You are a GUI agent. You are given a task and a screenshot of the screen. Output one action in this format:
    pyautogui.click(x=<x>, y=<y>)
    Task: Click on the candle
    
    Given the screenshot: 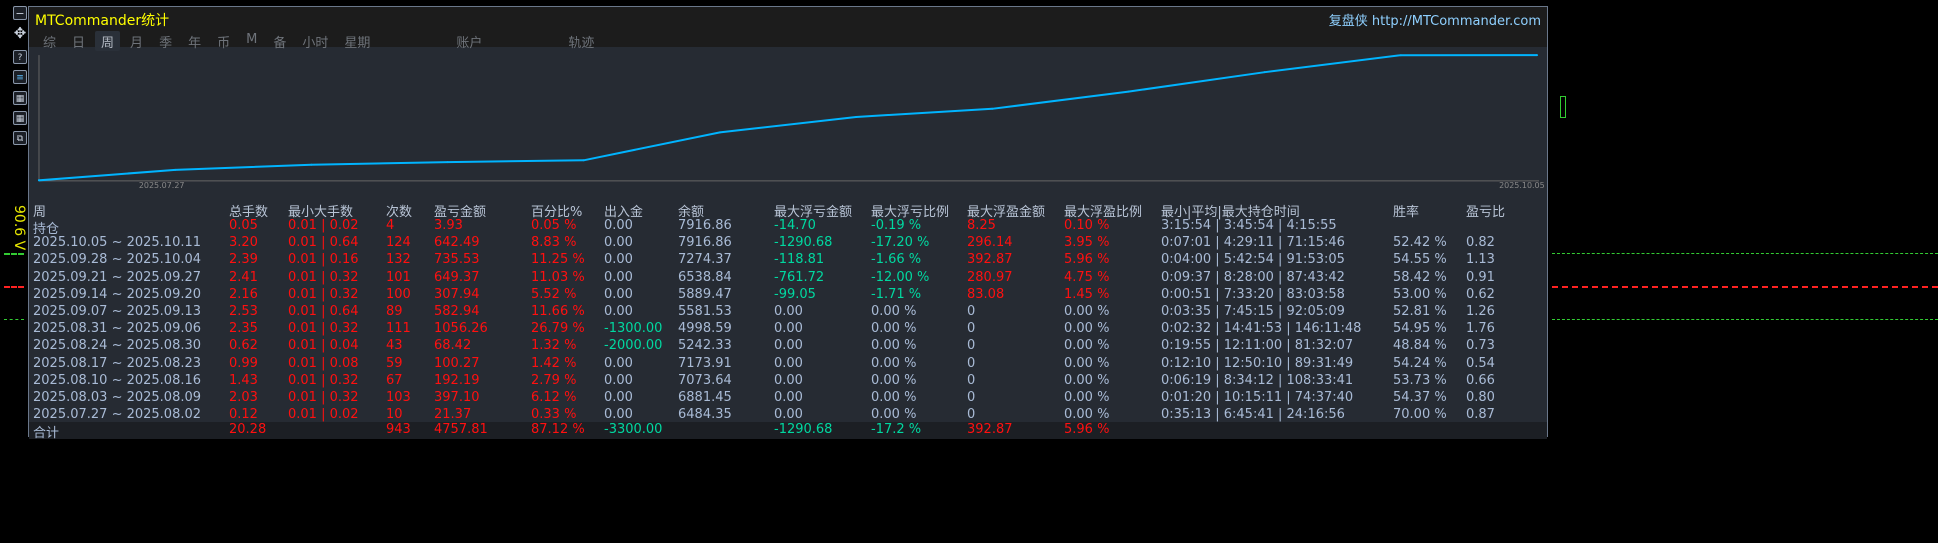 What is the action you would take?
    pyautogui.click(x=1563, y=107)
    